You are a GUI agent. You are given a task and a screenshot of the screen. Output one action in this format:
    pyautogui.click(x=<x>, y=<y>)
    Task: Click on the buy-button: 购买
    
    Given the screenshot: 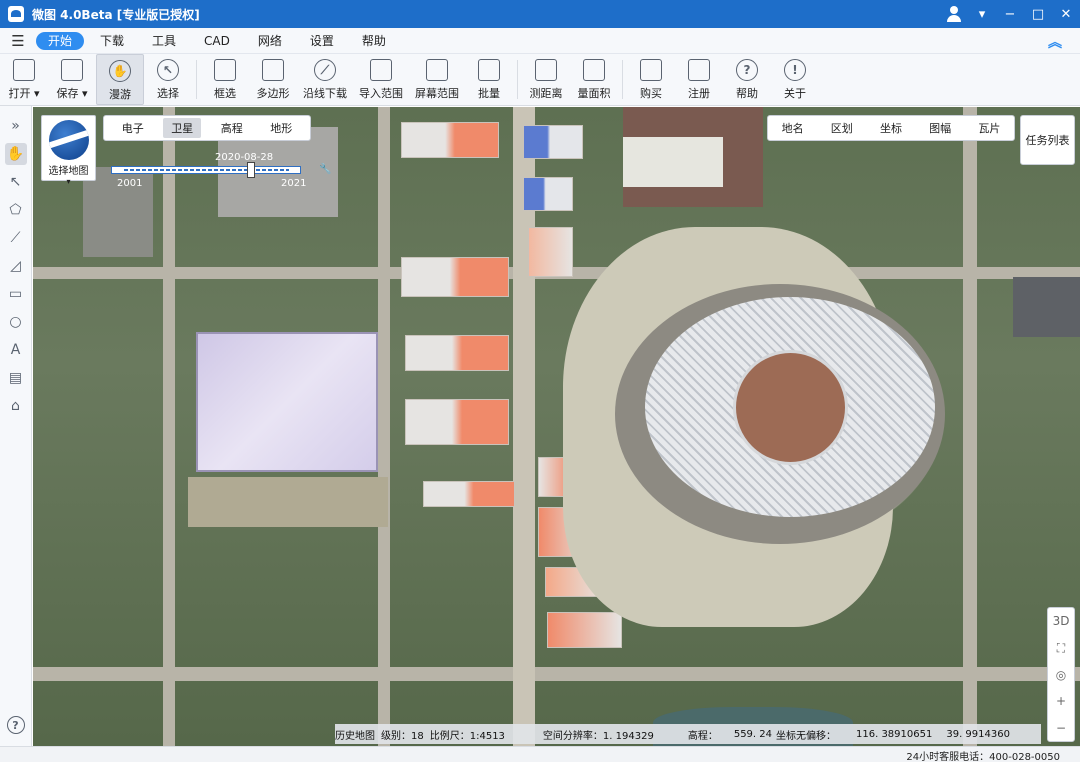 What is the action you would take?
    pyautogui.click(x=651, y=79)
    